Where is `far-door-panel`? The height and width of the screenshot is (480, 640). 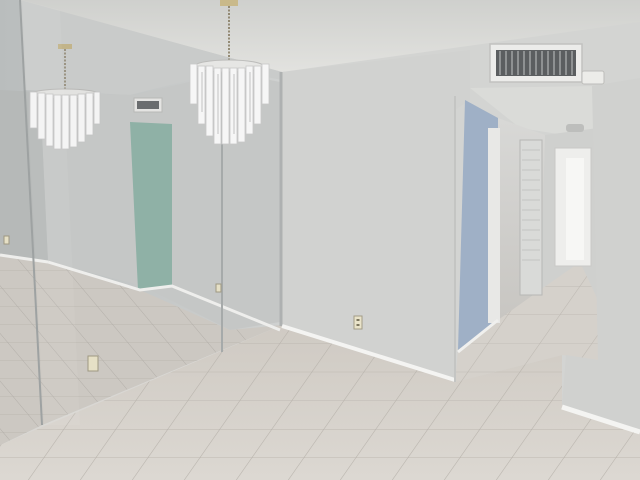 far-door-panel is located at coordinates (575, 209).